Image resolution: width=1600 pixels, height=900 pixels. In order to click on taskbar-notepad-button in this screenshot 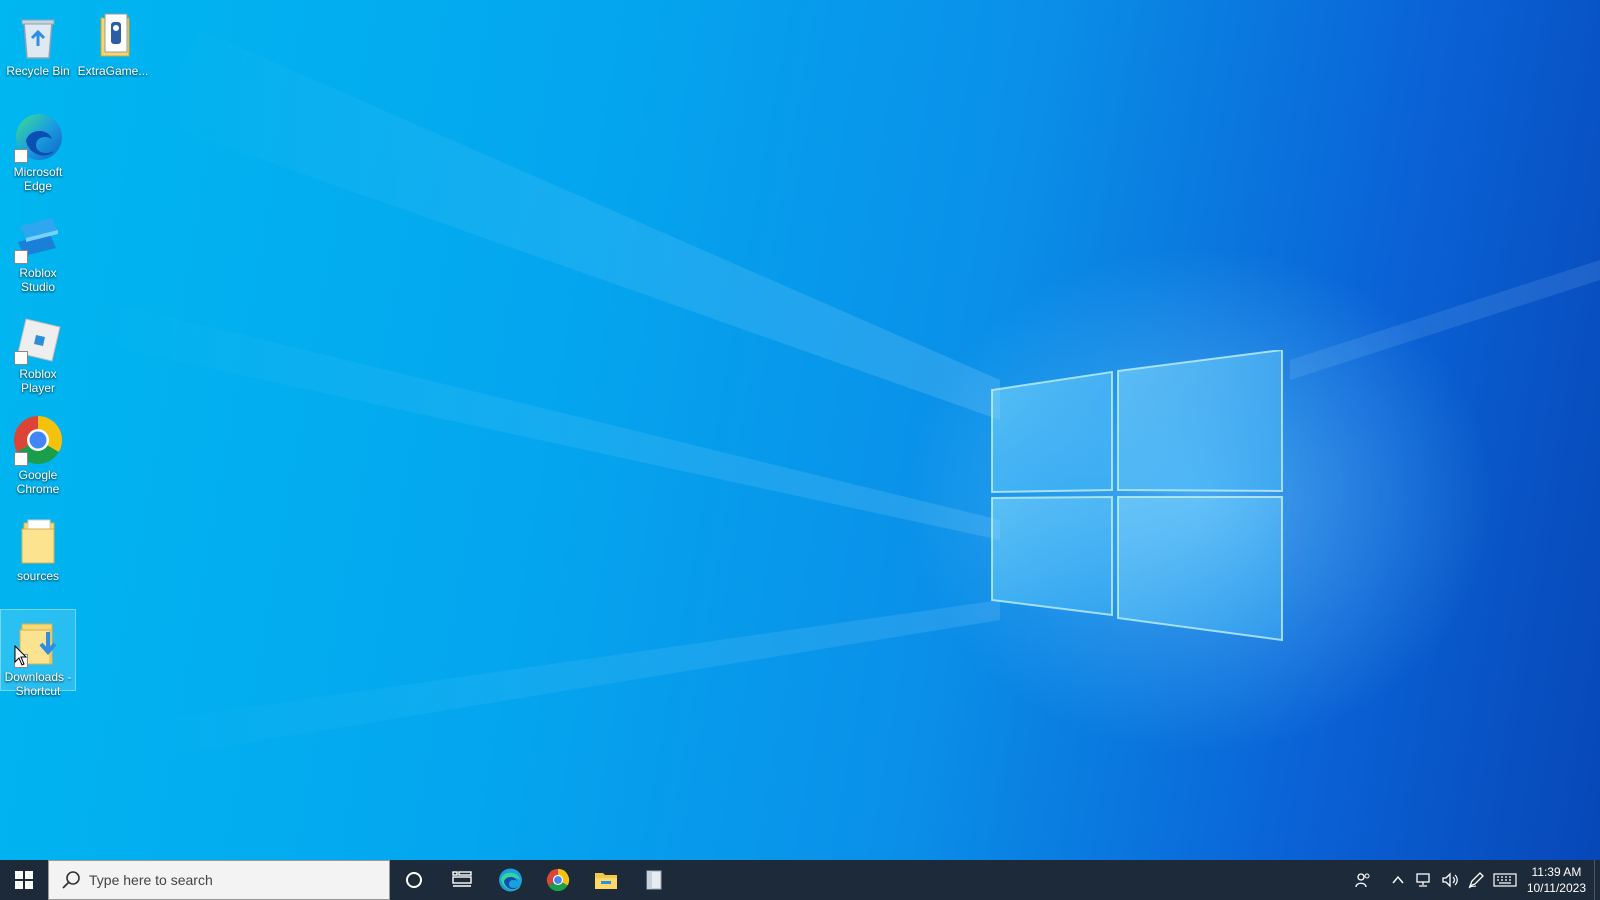, I will do `click(654, 880)`.